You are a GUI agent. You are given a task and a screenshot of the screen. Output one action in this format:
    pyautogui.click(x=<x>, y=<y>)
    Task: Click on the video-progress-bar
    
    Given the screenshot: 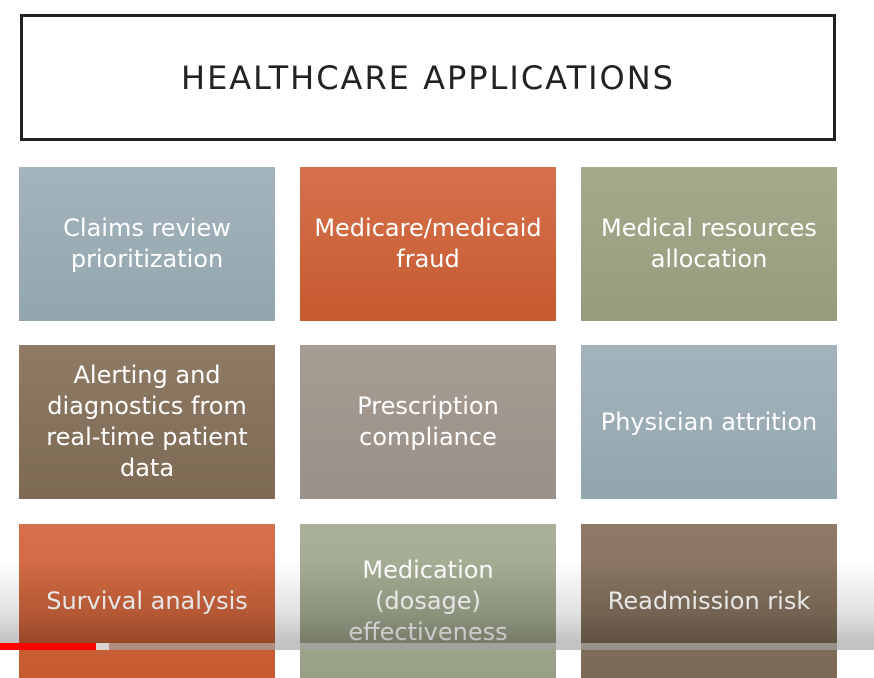 What is the action you would take?
    pyautogui.click(x=437, y=646)
    